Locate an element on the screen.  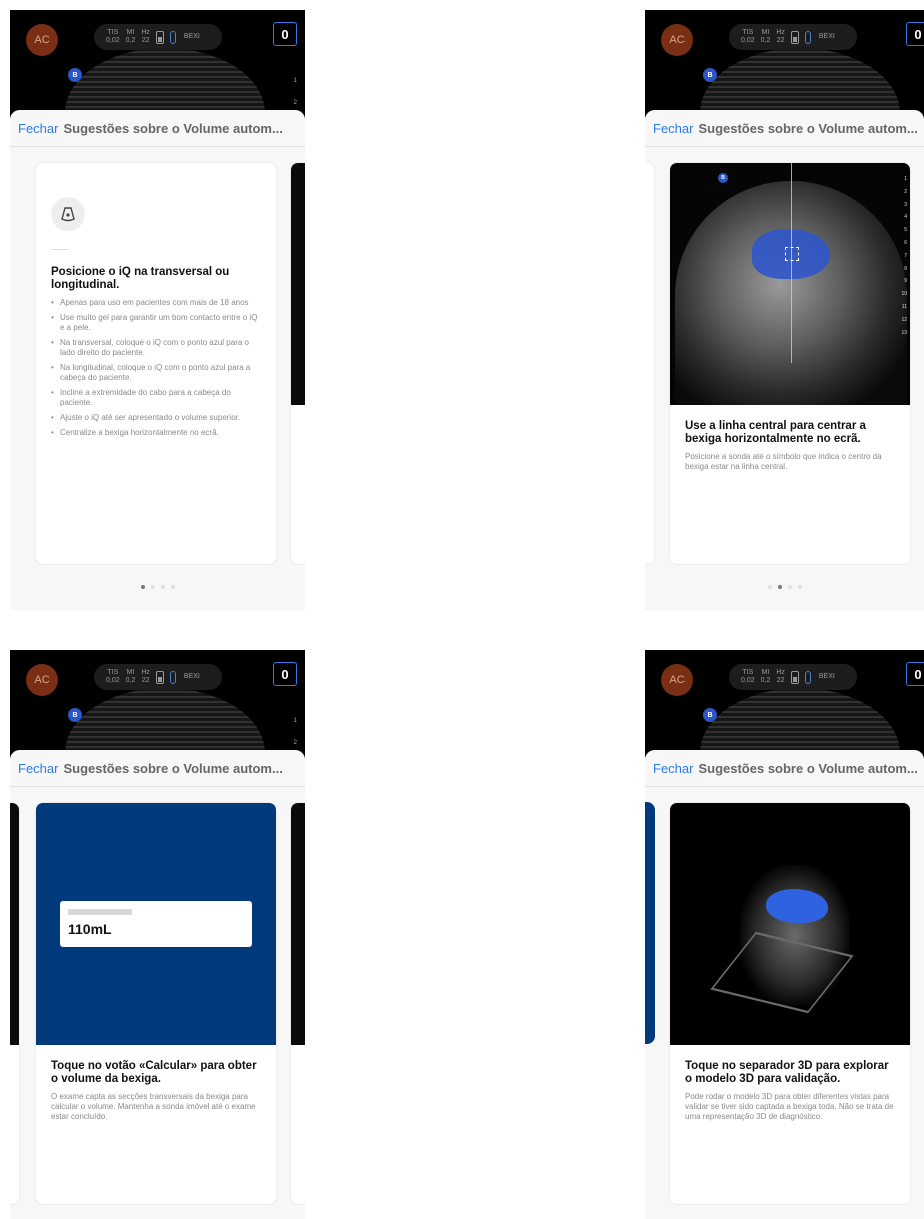
divider is located at coordinates (60, 249).